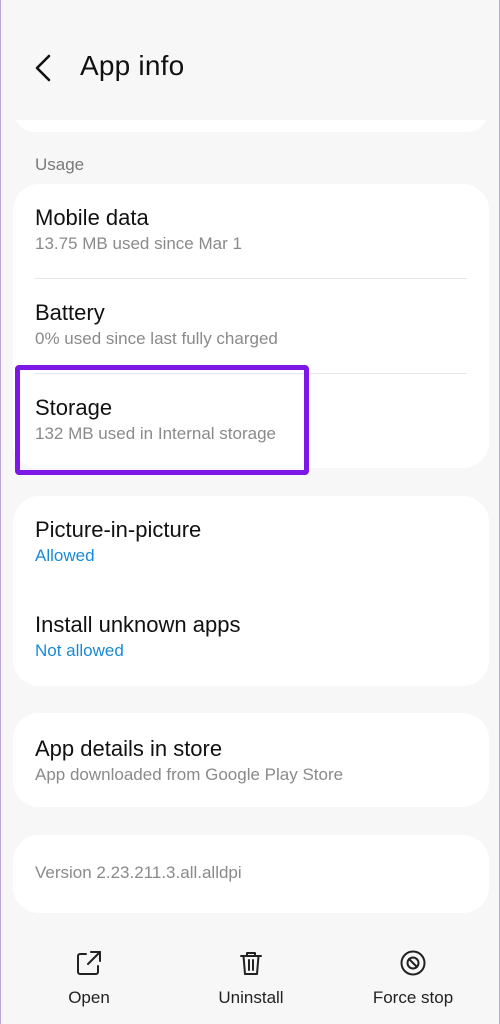 The height and width of the screenshot is (1024, 500). What do you see at coordinates (92, 217) in the screenshot?
I see `mobile-data-title: Mobile data` at bounding box center [92, 217].